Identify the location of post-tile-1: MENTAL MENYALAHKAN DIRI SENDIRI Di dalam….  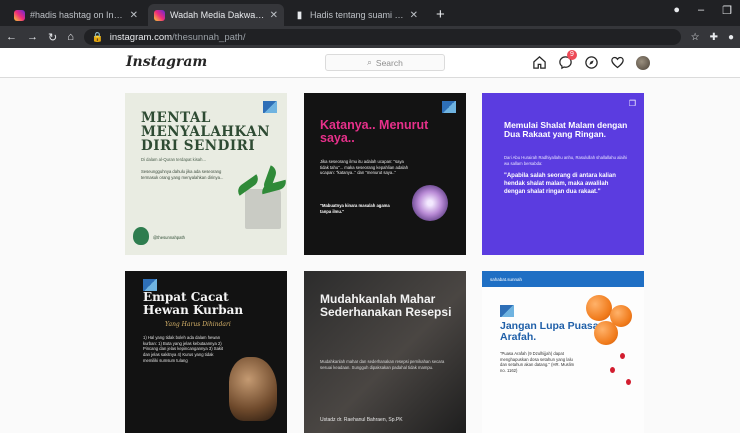
(206, 174).